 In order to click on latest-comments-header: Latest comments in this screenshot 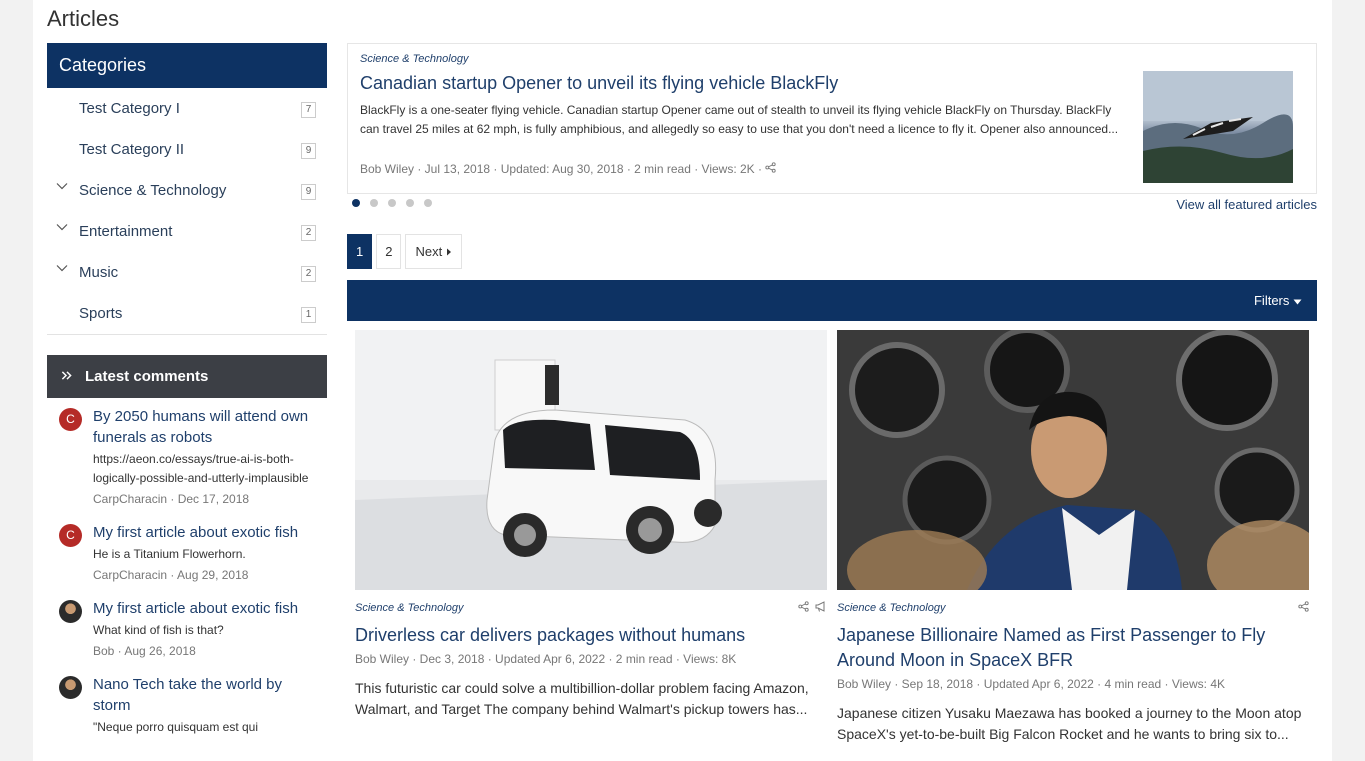, I will do `click(187, 376)`.